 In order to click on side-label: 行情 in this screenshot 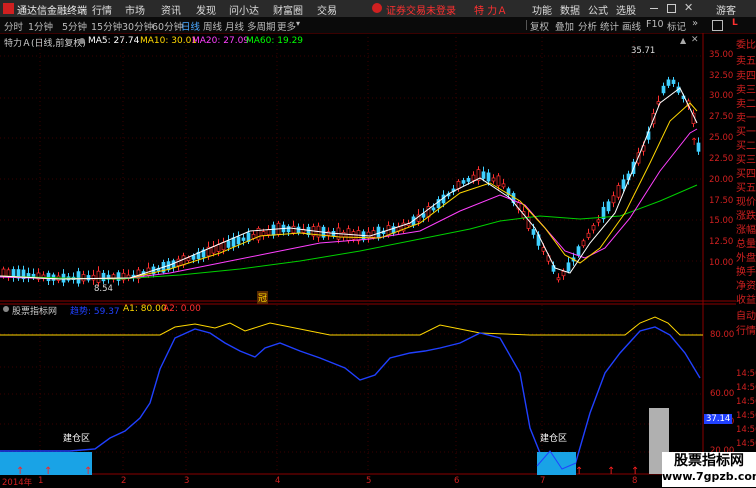, I will do `click(746, 331)`.